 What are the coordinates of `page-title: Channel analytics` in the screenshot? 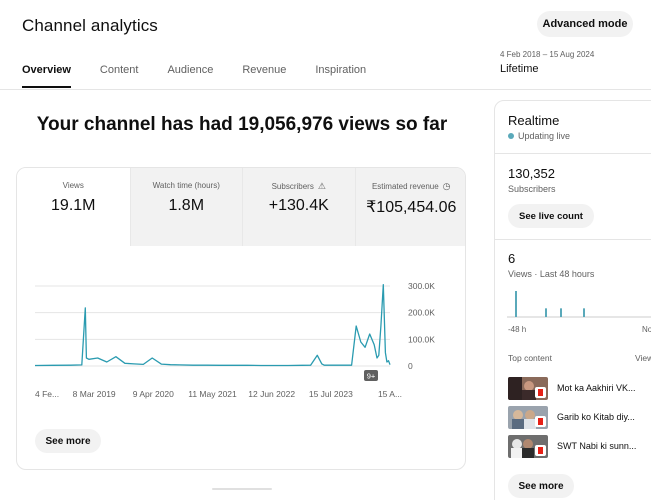 It's located at (90, 25).